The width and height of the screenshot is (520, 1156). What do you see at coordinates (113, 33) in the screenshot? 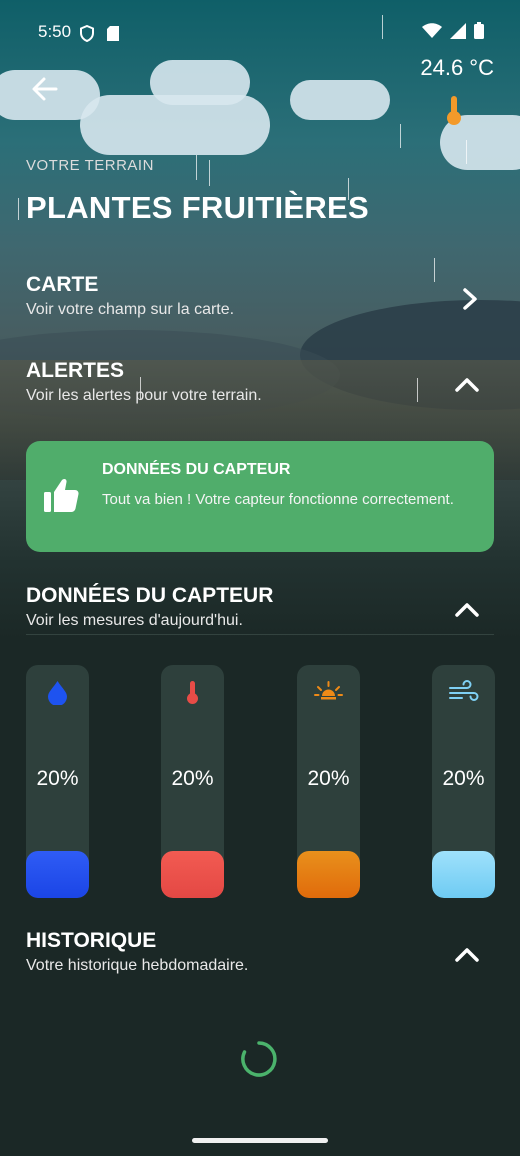
I see `sd-card-icon` at bounding box center [113, 33].